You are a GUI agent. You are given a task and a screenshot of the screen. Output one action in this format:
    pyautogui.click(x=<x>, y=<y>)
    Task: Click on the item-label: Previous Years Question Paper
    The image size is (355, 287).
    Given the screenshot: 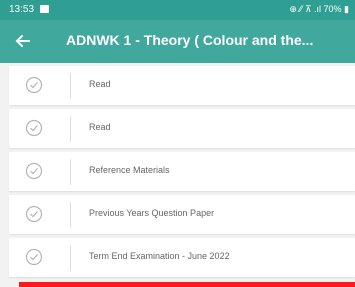 What is the action you would take?
    pyautogui.click(x=152, y=213)
    